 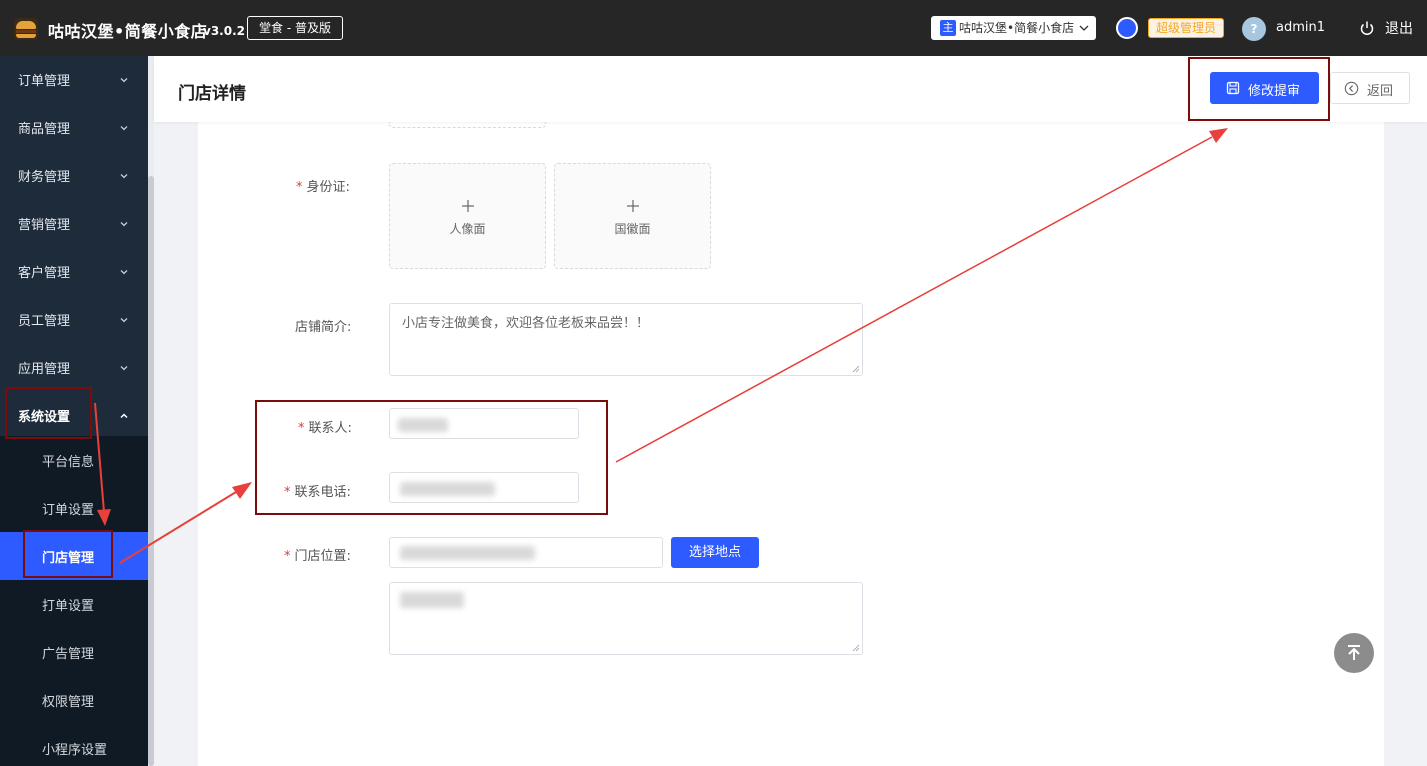 What do you see at coordinates (1274, 91) in the screenshot?
I see `submit-review-label: 修改提审` at bounding box center [1274, 91].